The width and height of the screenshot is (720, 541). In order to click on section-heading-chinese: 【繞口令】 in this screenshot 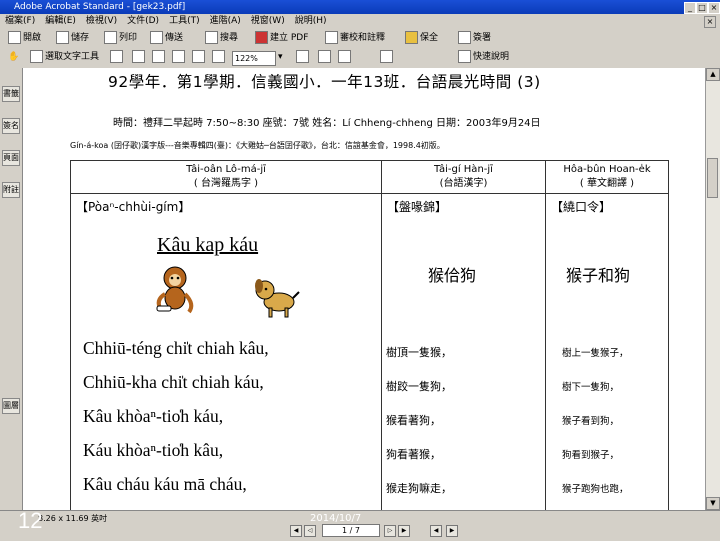, I will do `click(581, 207)`.